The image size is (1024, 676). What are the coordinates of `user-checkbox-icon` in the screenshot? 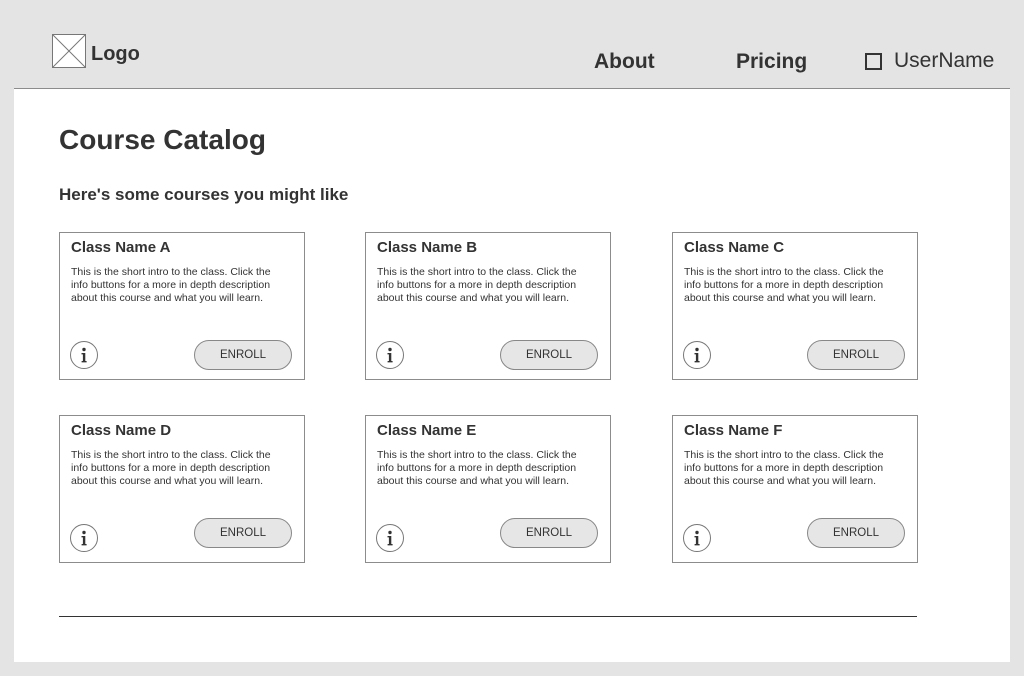 It's located at (873, 61).